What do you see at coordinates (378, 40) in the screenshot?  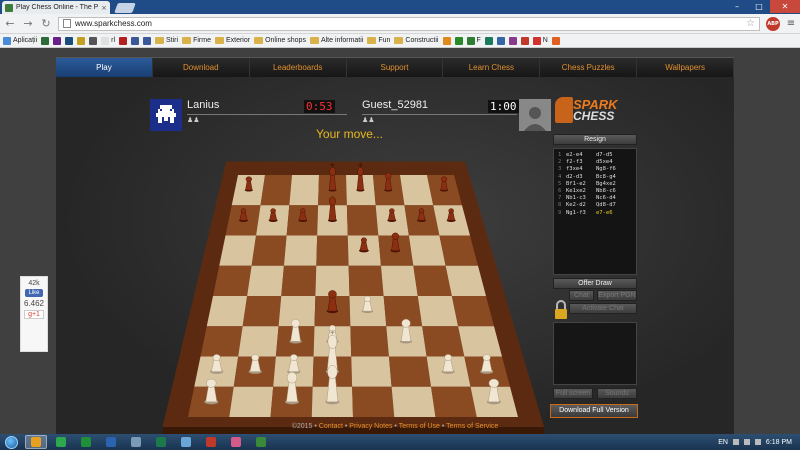 I see `bookmark-item: Fun` at bounding box center [378, 40].